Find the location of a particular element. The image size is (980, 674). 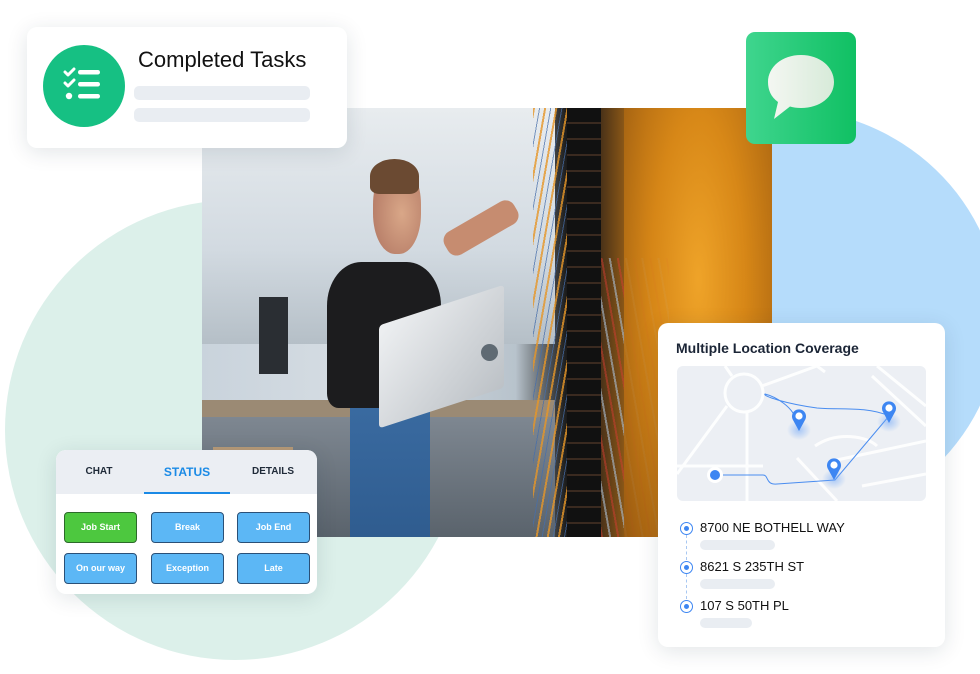

photo-cables is located at coordinates (549, 322).